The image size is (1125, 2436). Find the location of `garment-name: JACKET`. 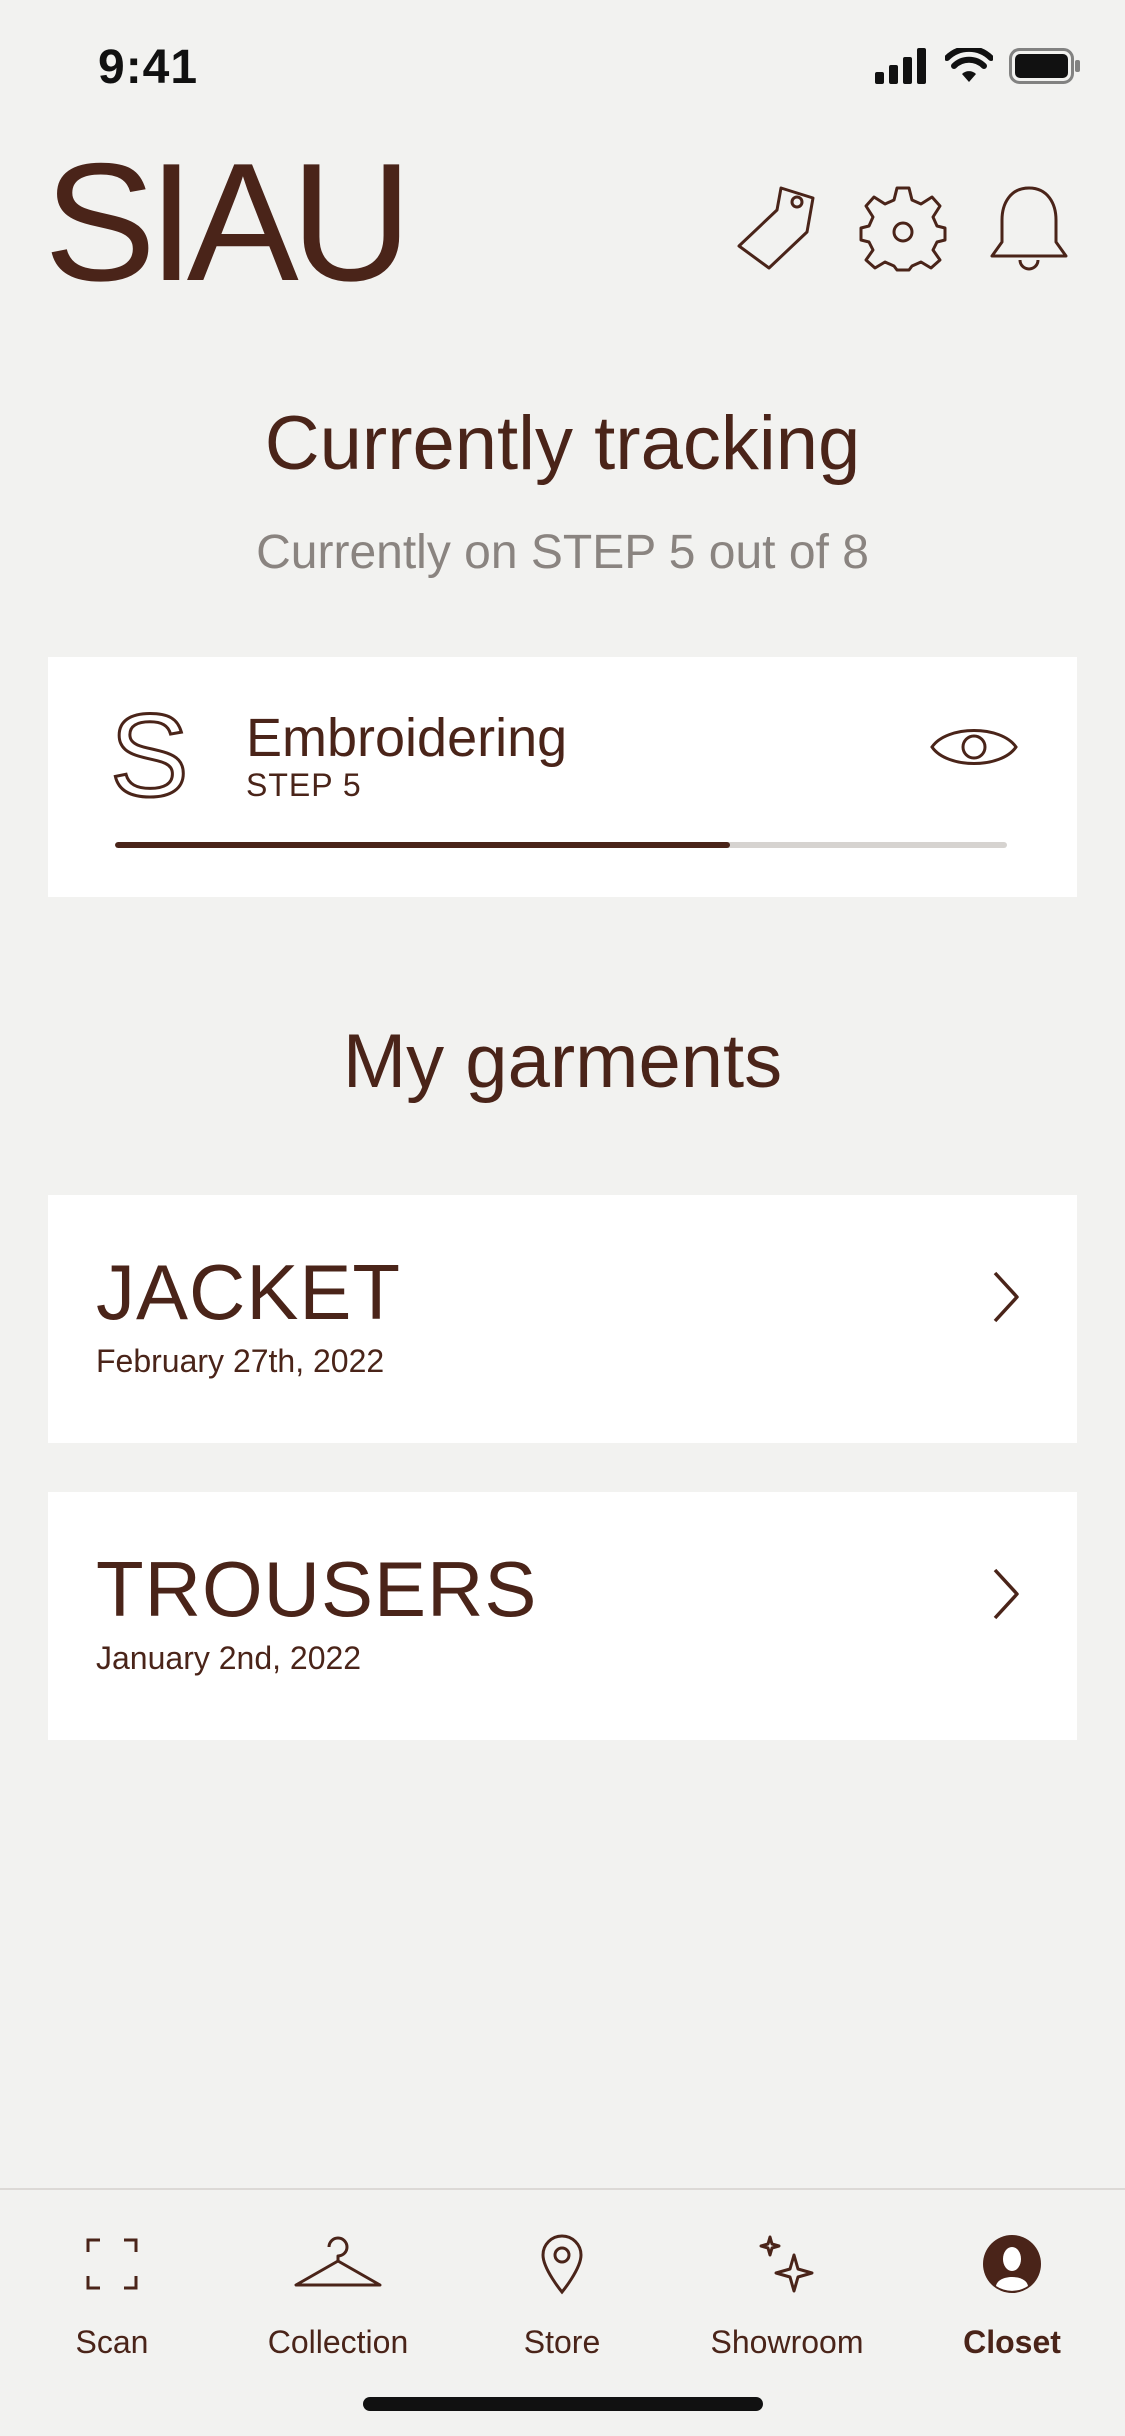

garment-name: JACKET is located at coordinates (249, 1292).